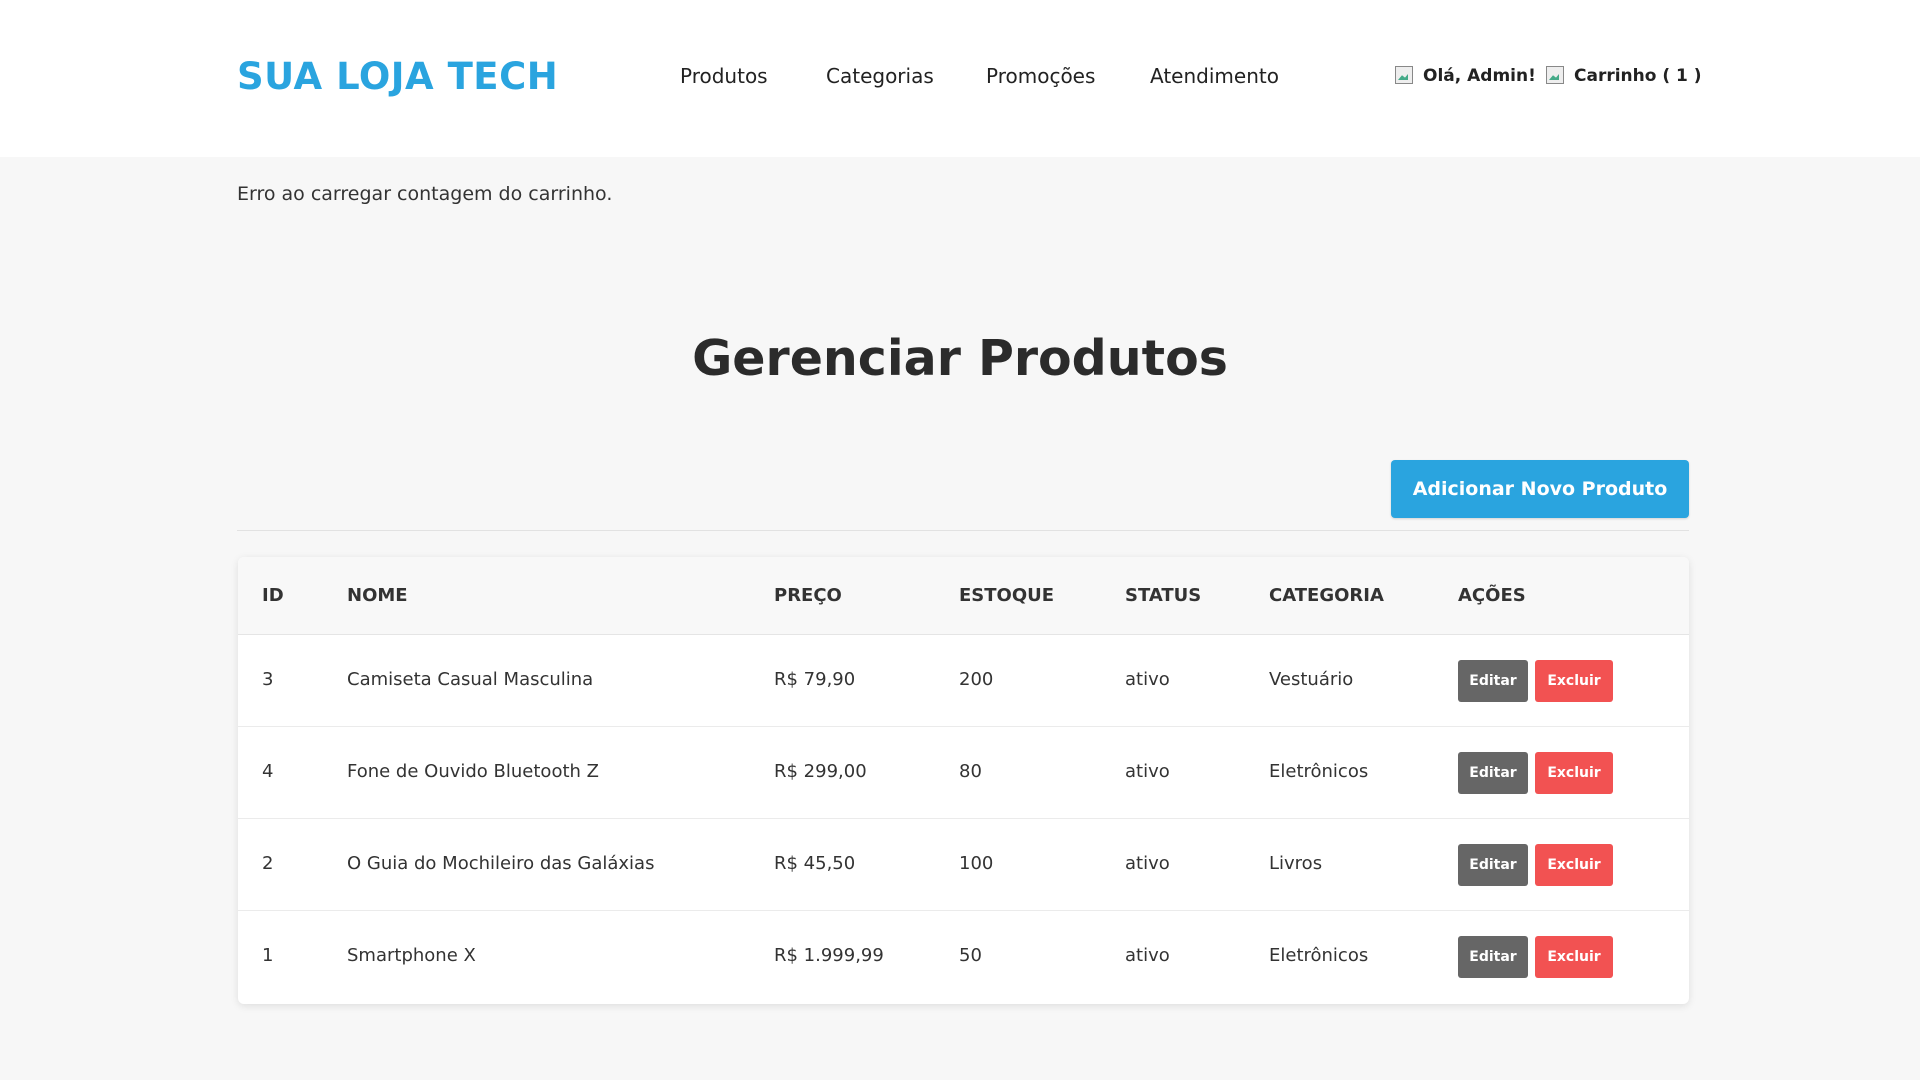 The width and height of the screenshot is (1920, 1080). I want to click on cell-nome: O Guia do Mochileiro das Galáxias, so click(501, 863).